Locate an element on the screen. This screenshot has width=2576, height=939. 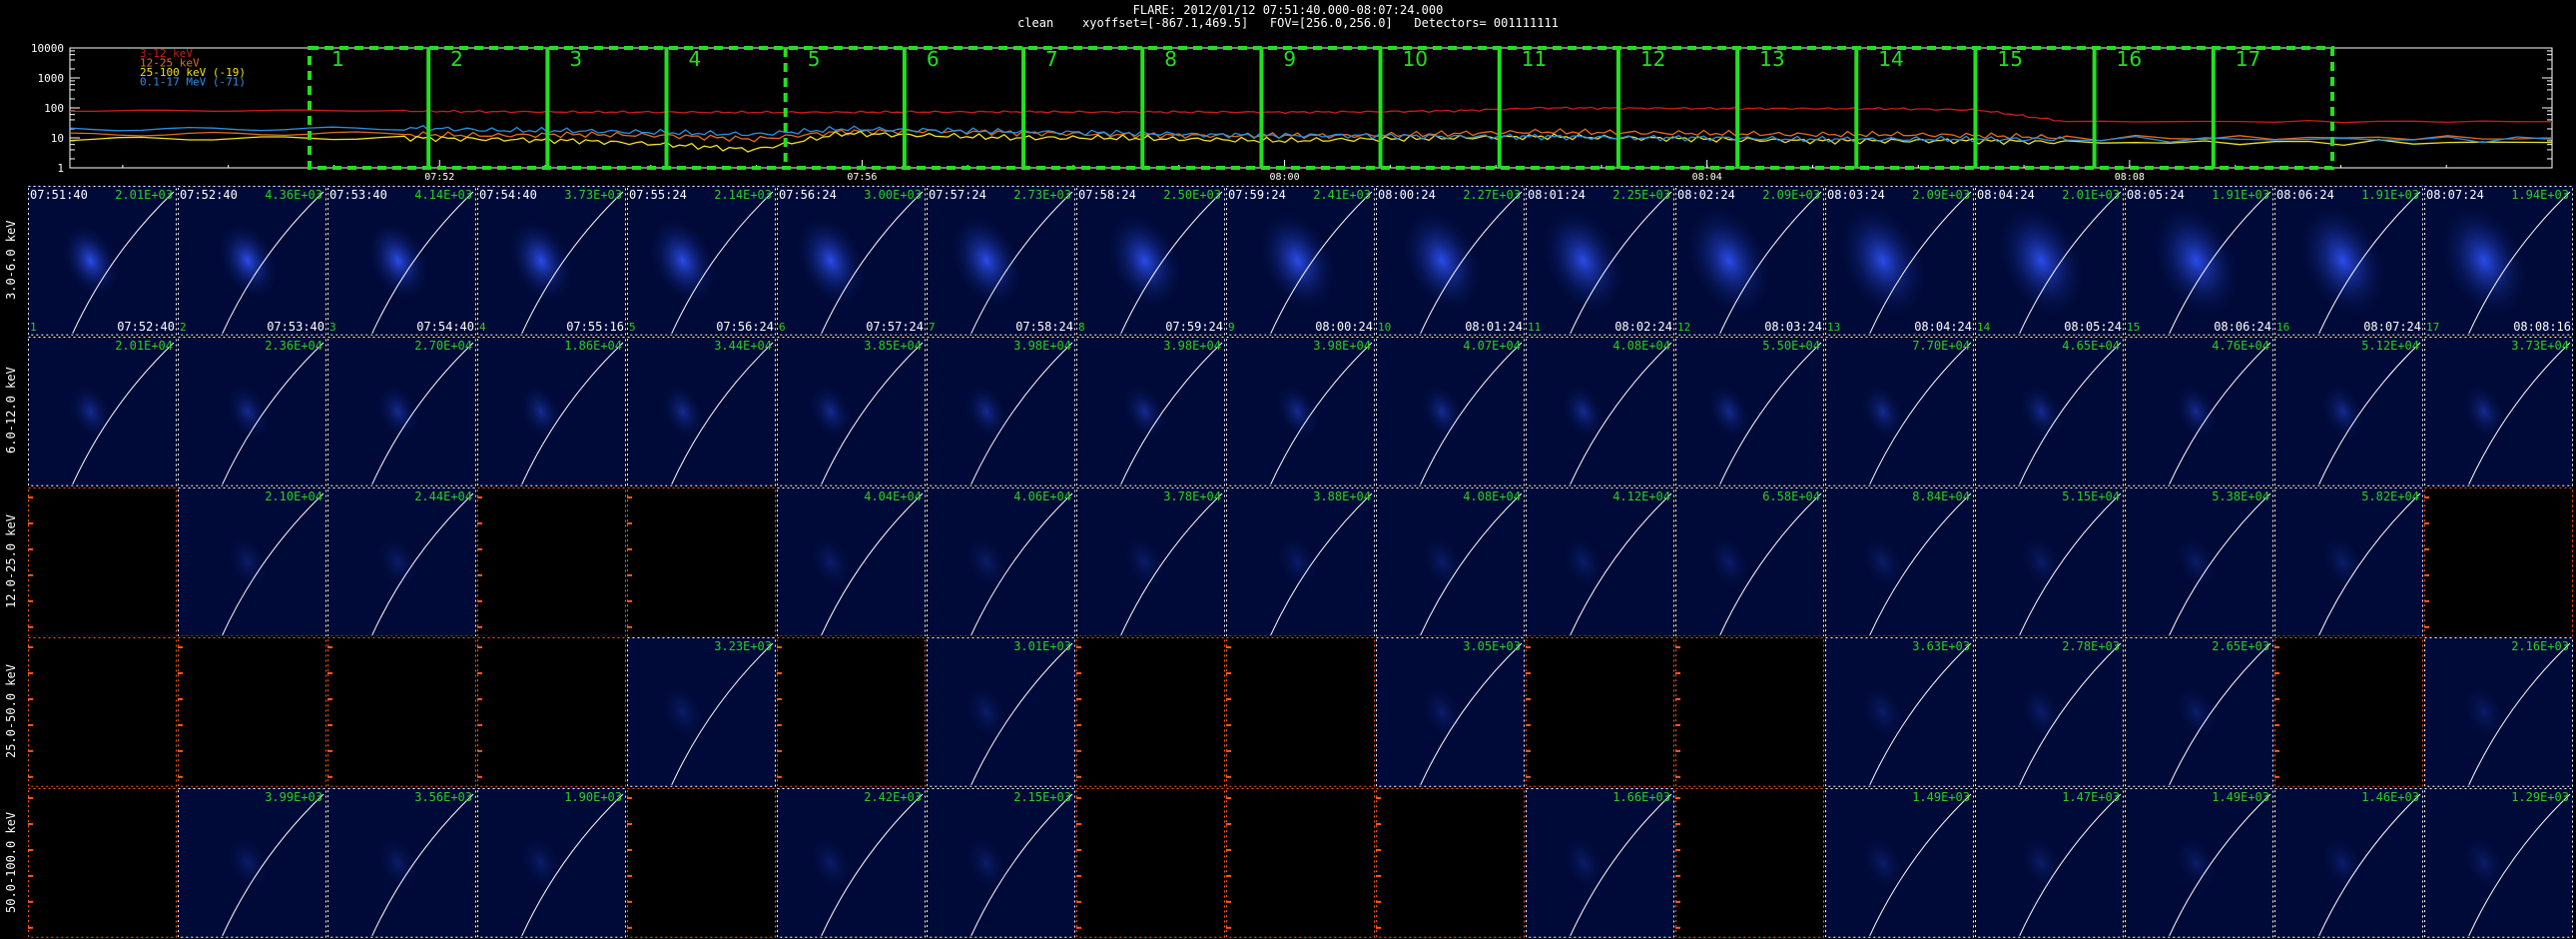
peak-value: 2.09E+03 is located at coordinates (1941, 195).